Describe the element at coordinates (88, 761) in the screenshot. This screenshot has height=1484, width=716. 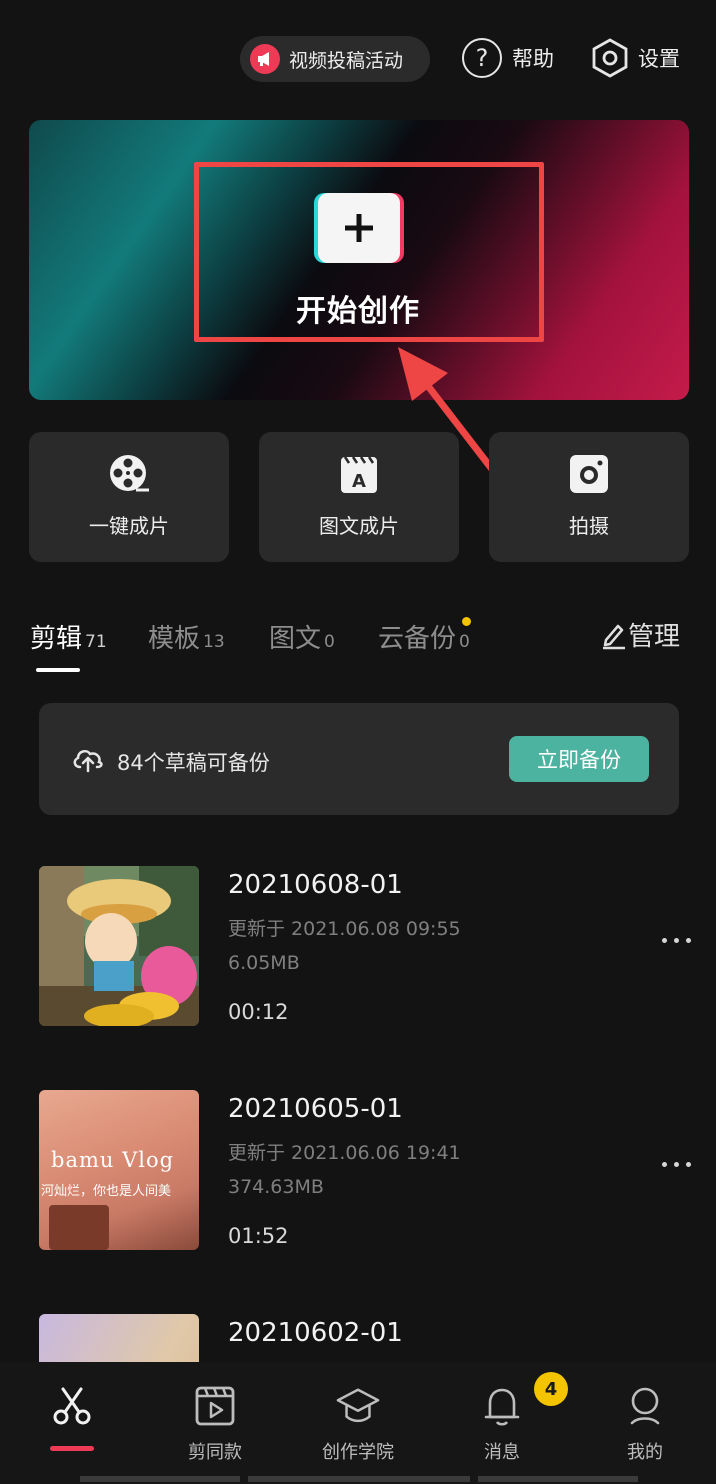
I see `cloud-upload-icon` at that location.